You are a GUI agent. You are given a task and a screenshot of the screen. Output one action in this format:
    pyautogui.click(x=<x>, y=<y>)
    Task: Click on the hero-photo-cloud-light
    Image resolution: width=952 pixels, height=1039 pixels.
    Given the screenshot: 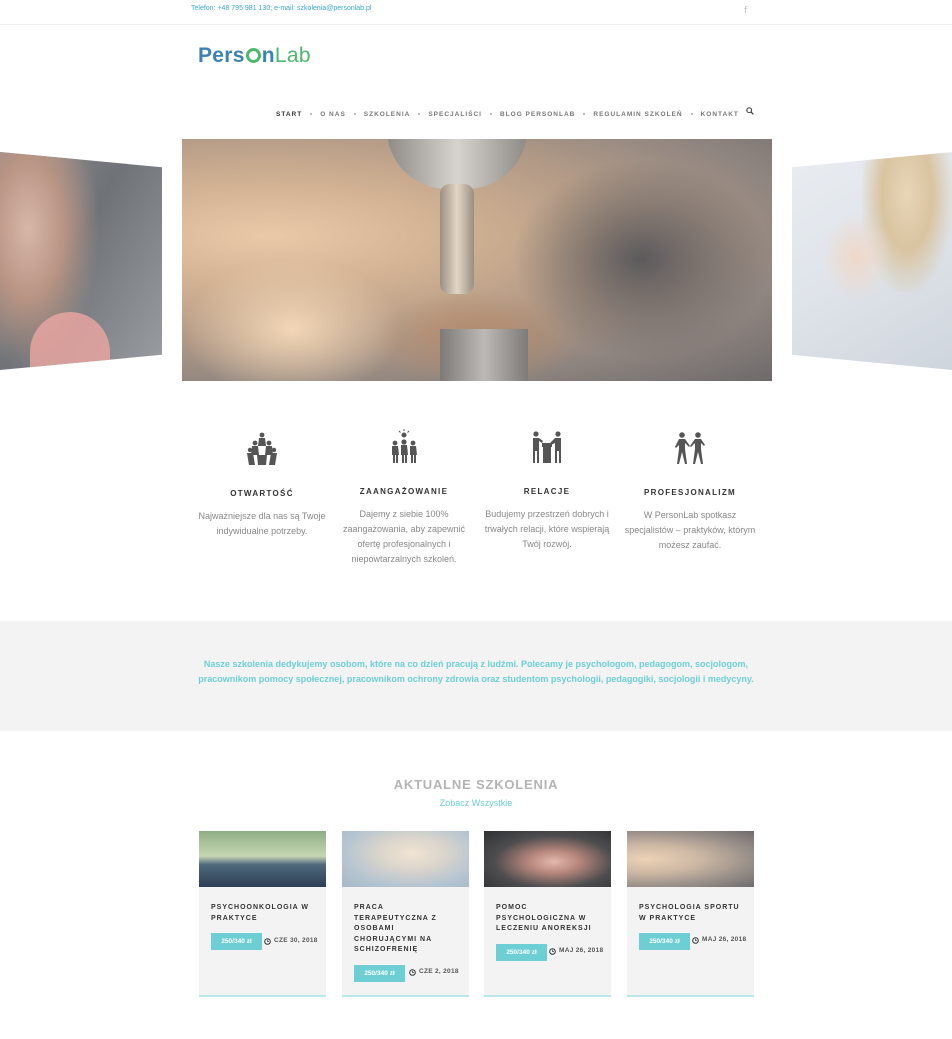 What is the action you would take?
    pyautogui.click(x=292, y=320)
    